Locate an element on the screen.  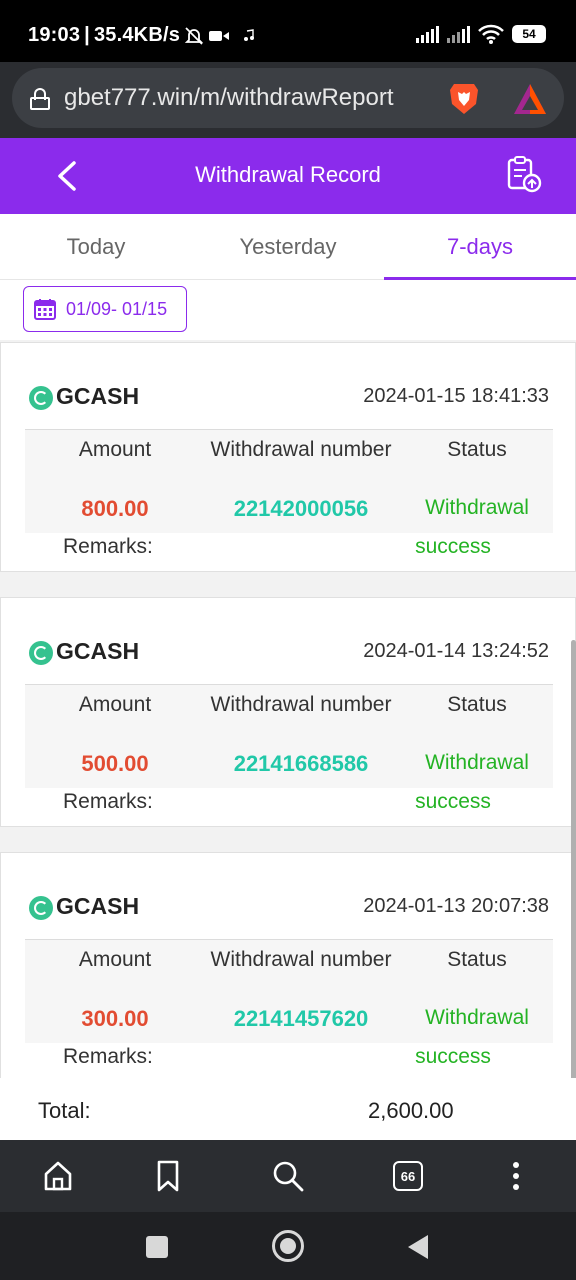
total-bar: Total: 2,600.00 is located at coordinates (288, 1109).